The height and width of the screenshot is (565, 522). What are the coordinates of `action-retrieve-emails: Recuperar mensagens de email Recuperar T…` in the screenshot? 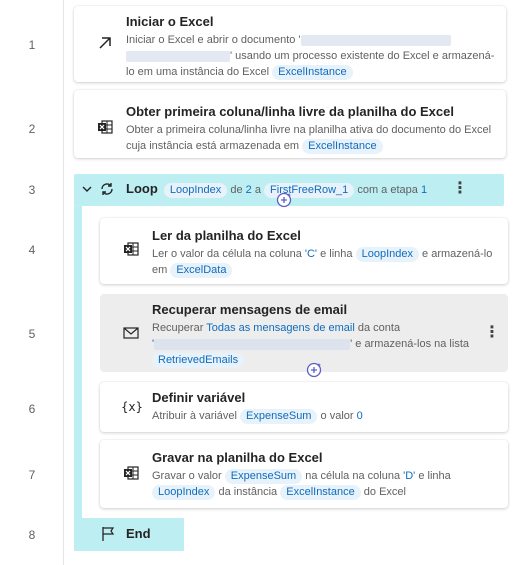 It's located at (304, 333).